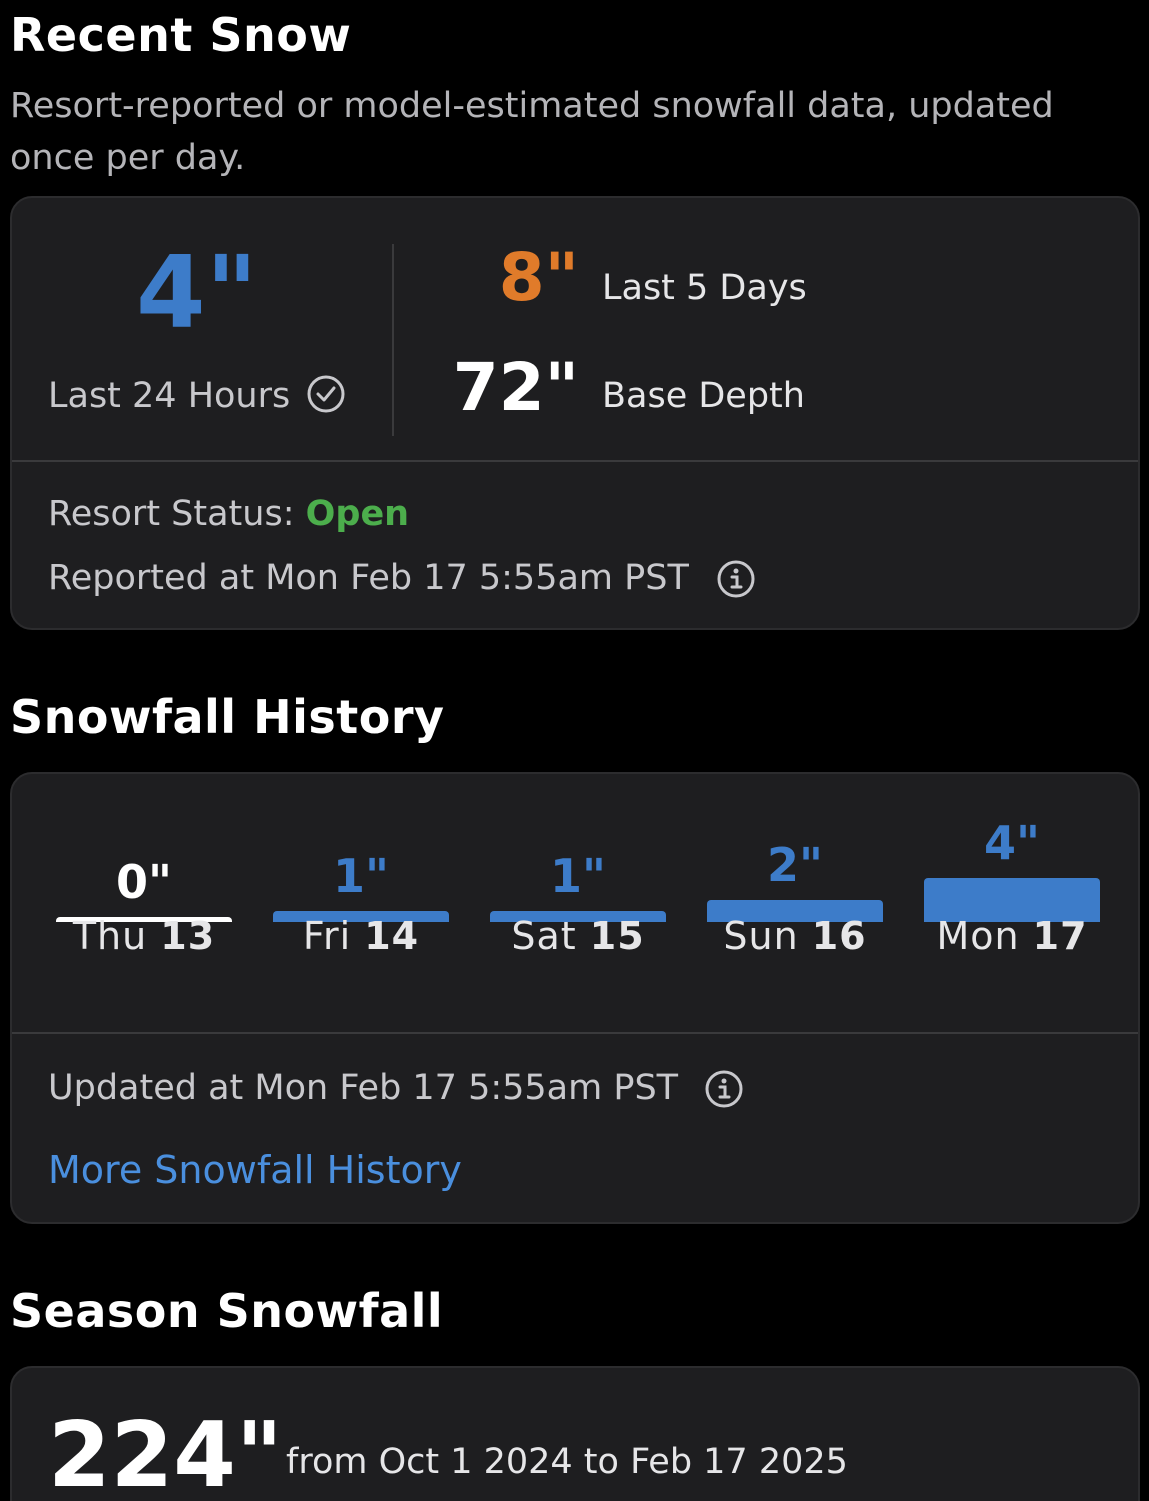 The image size is (1149, 1501). I want to click on history-day-label: Thu 13, so click(144, 936).